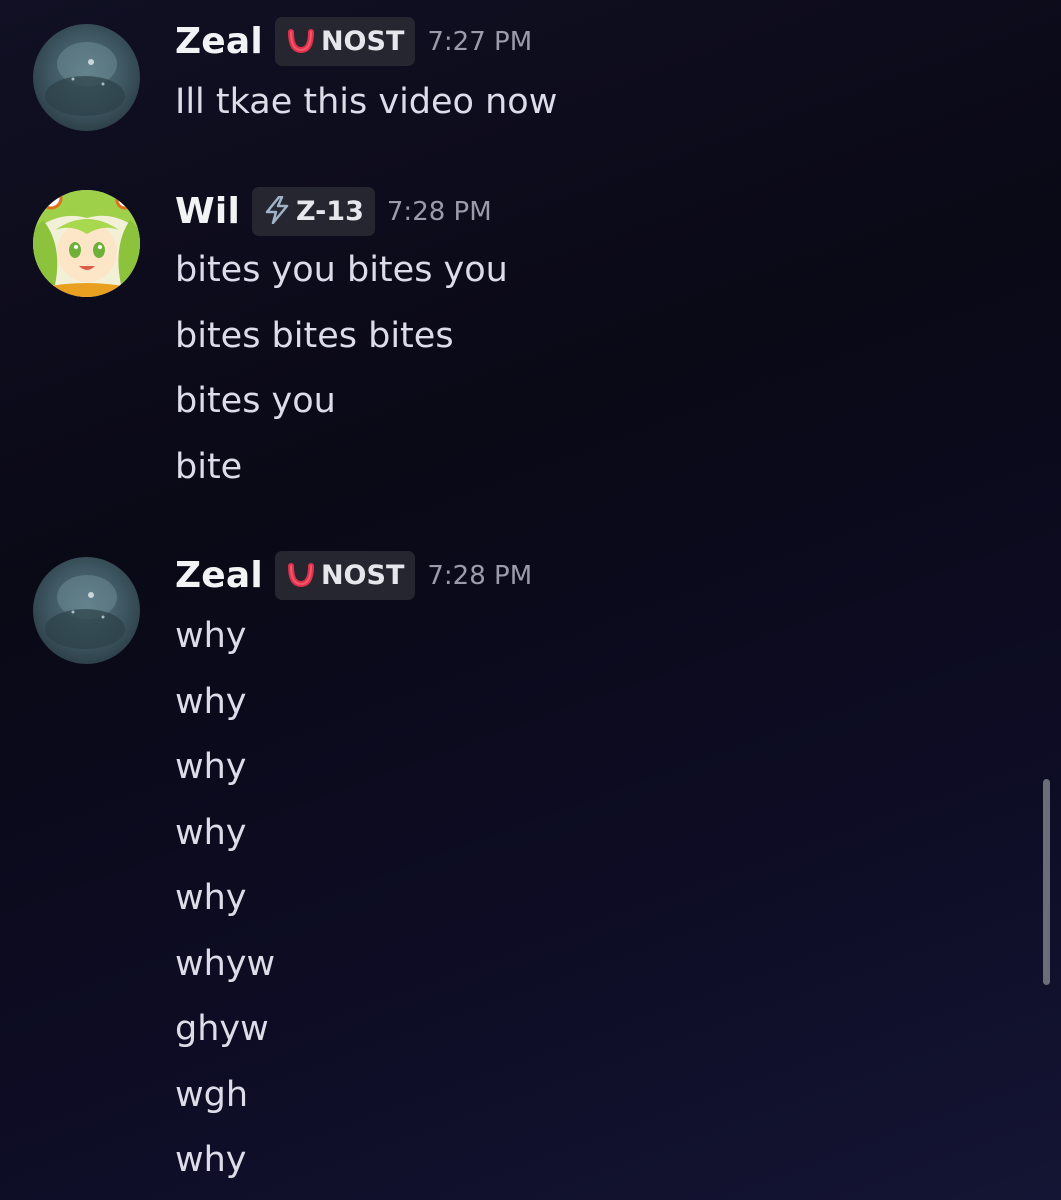  What do you see at coordinates (314, 335) in the screenshot?
I see `message-line: bites bites bites` at bounding box center [314, 335].